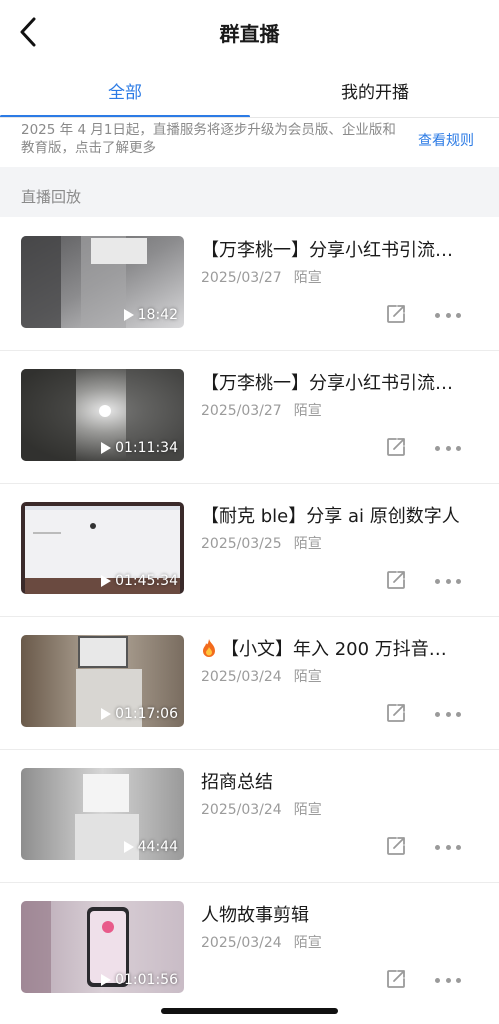  What do you see at coordinates (157, 315) in the screenshot?
I see `duration-text: 18:42` at bounding box center [157, 315].